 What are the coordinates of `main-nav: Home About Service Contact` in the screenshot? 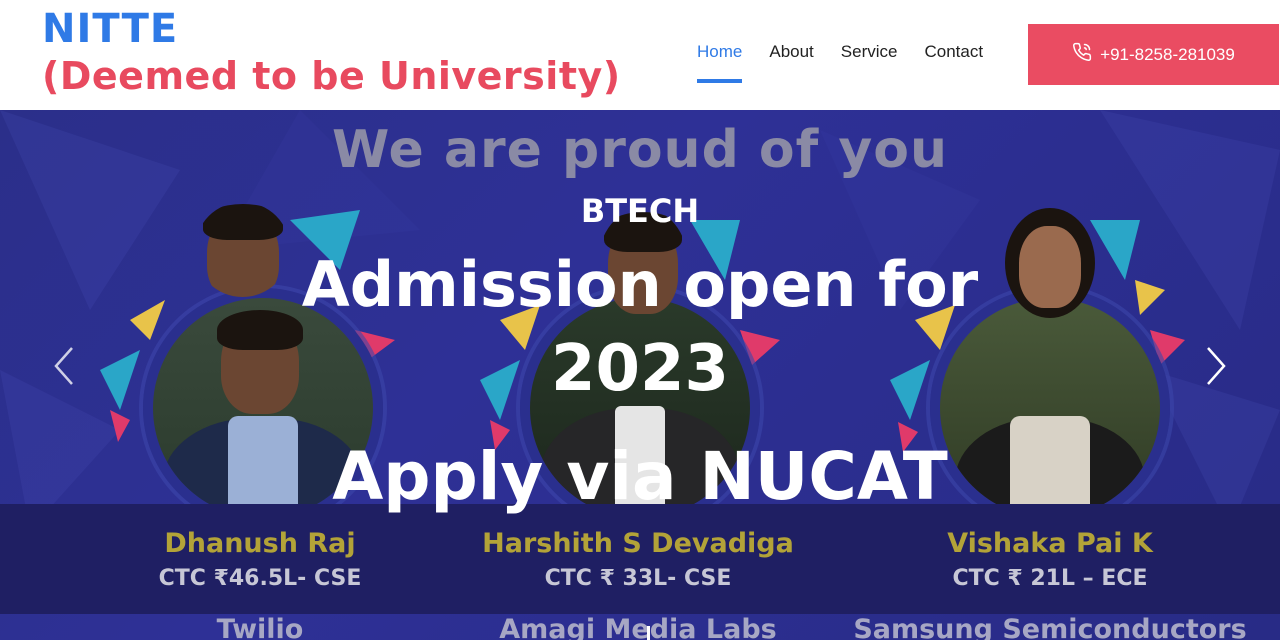 It's located at (840, 63).